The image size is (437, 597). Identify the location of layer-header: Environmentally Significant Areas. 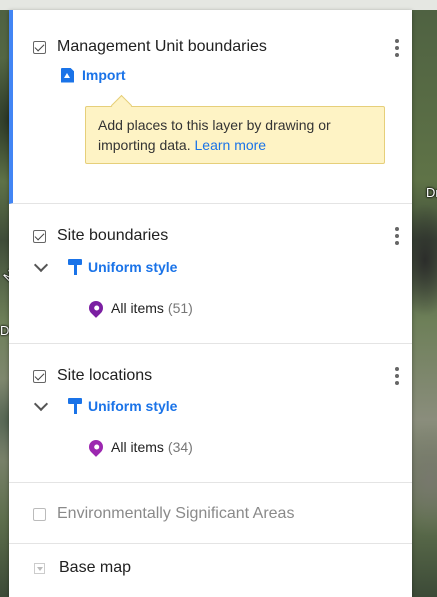
(163, 514).